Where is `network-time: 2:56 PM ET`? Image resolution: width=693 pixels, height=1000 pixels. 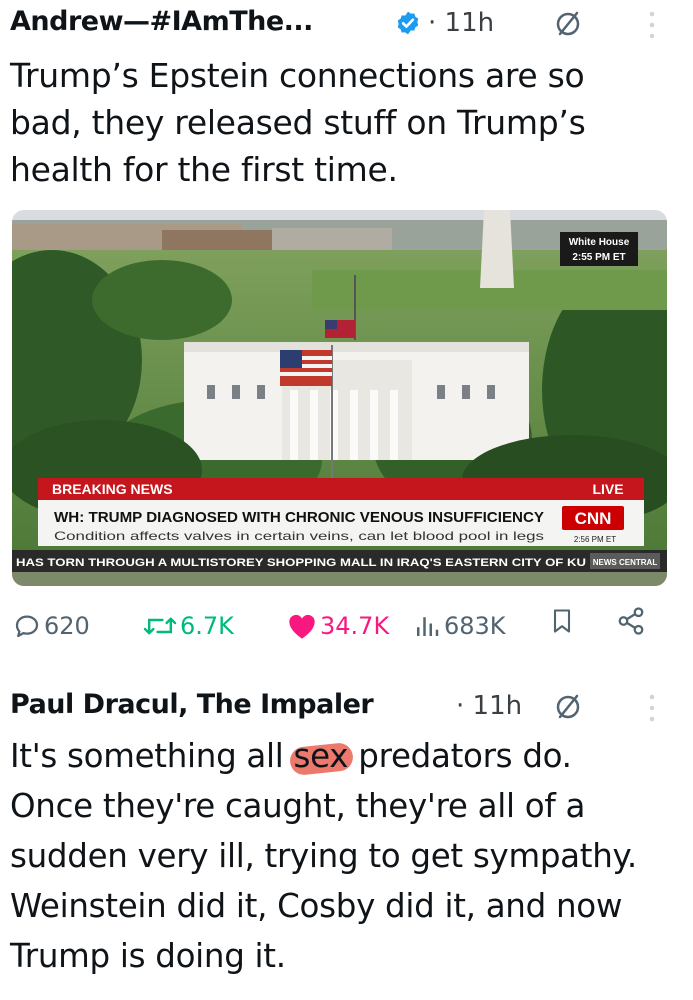
network-time: 2:56 PM ET is located at coordinates (595, 539).